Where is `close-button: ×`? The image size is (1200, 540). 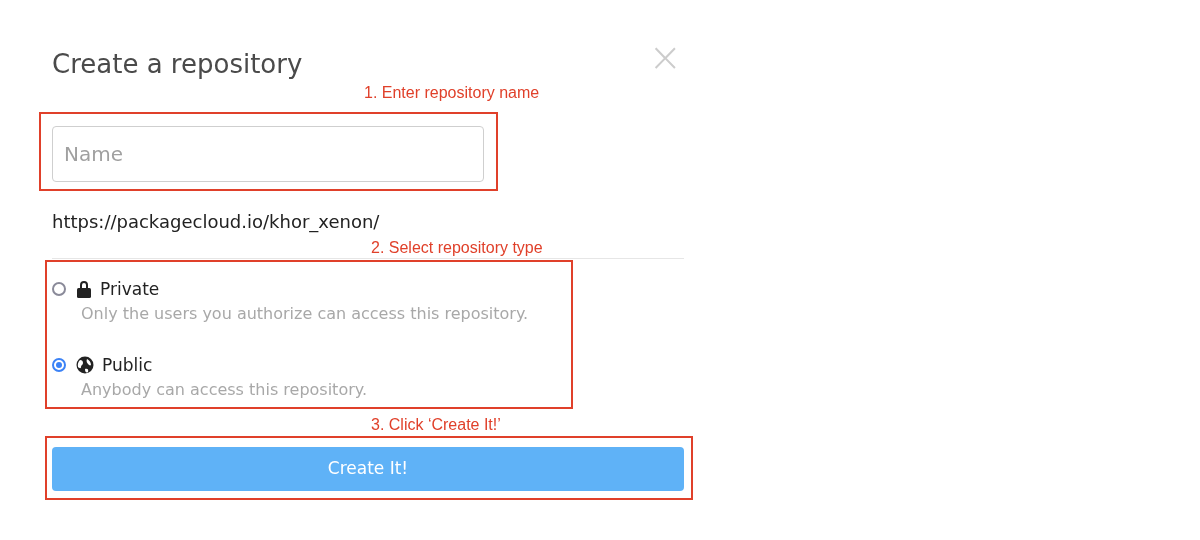 close-button: × is located at coordinates (665, 57).